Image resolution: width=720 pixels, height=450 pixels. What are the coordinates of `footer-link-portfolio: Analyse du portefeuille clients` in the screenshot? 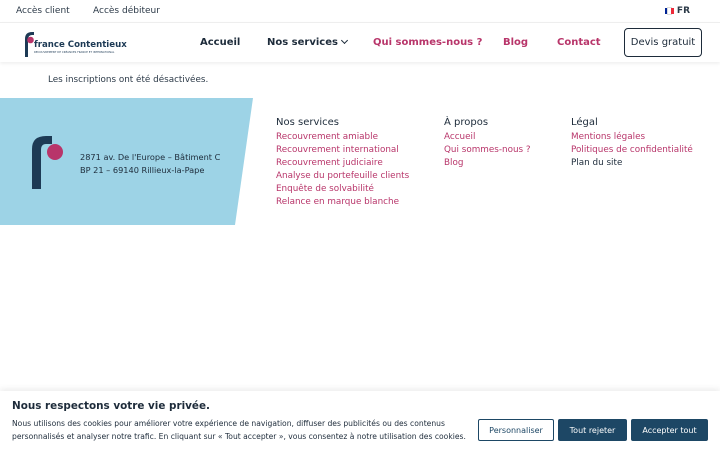 It's located at (342, 176).